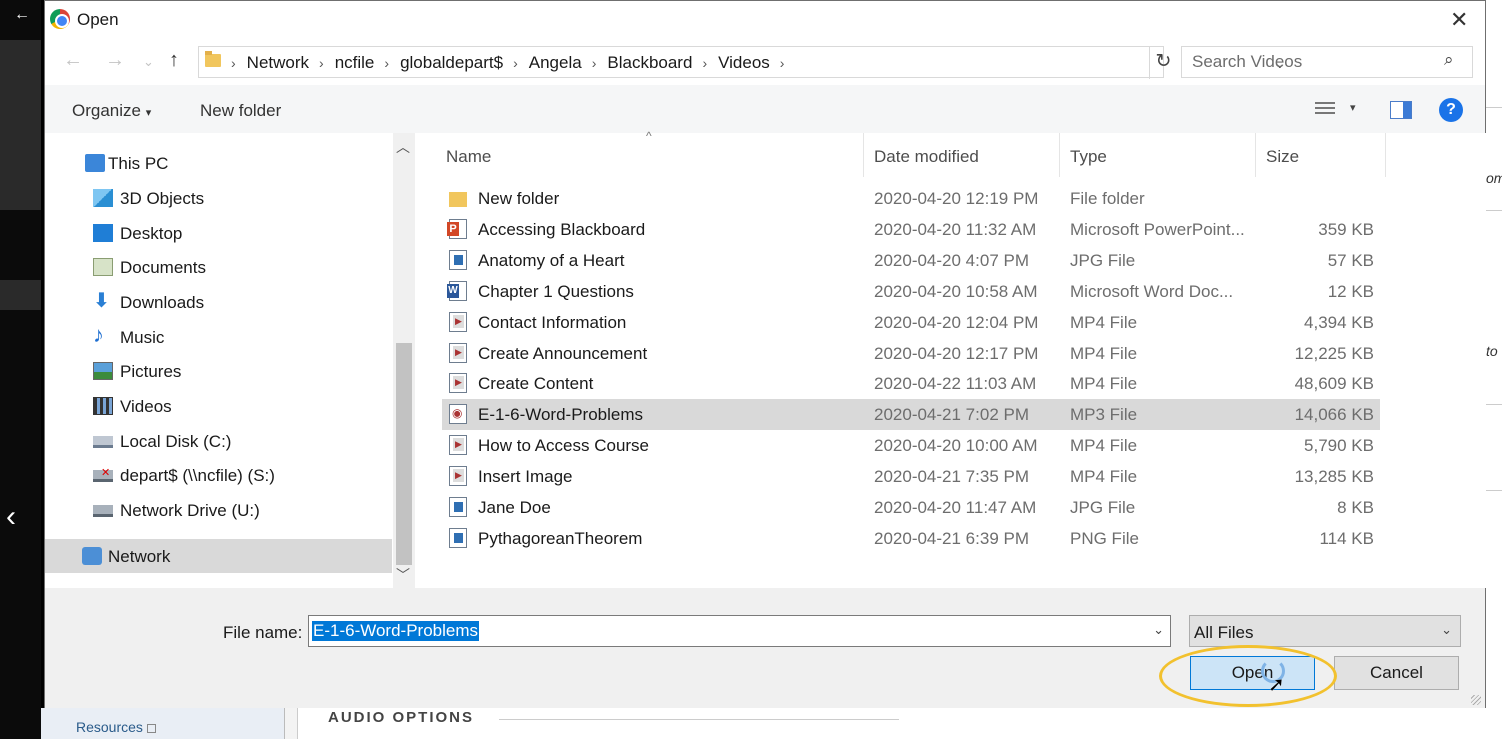 Image resolution: width=1502 pixels, height=739 pixels. Describe the element at coordinates (146, 406) in the screenshot. I see `nav-item-label: Videos` at that location.